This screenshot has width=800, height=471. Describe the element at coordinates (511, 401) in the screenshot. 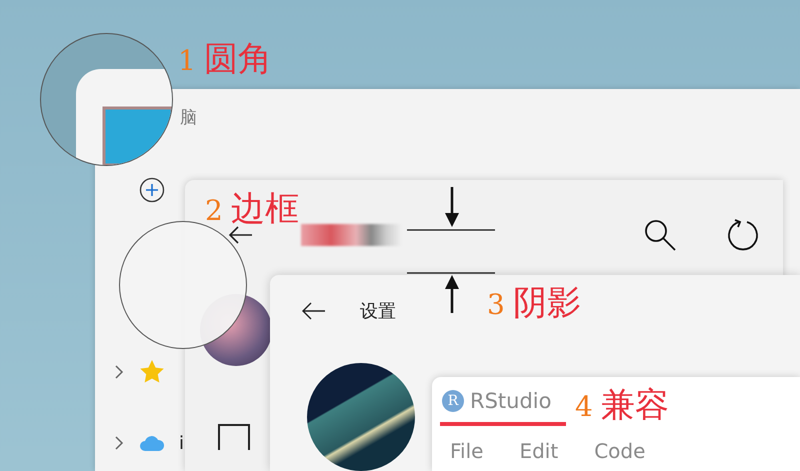

I see `window-title: RStudio` at that location.